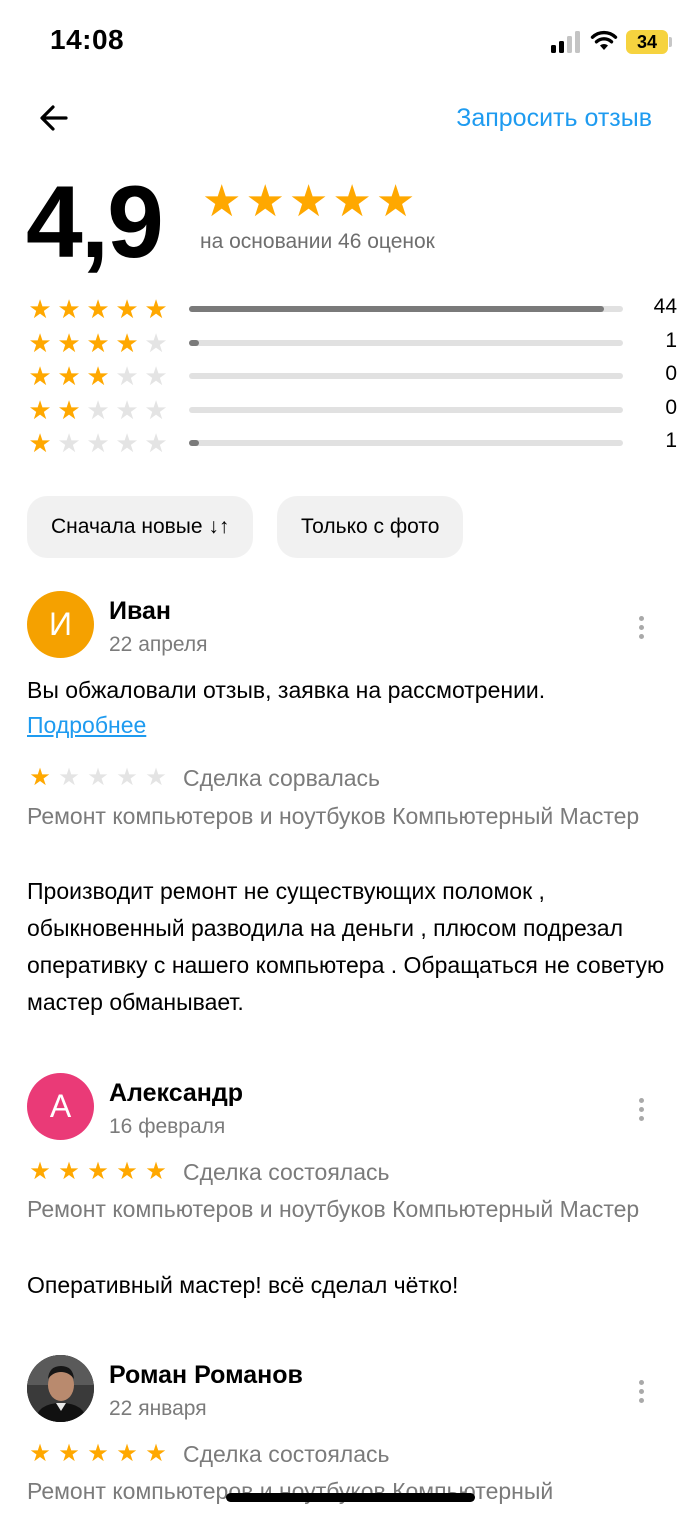  Describe the element at coordinates (317, 241) in the screenshot. I see `rating-basis-text: на основании 46 оценок` at that location.